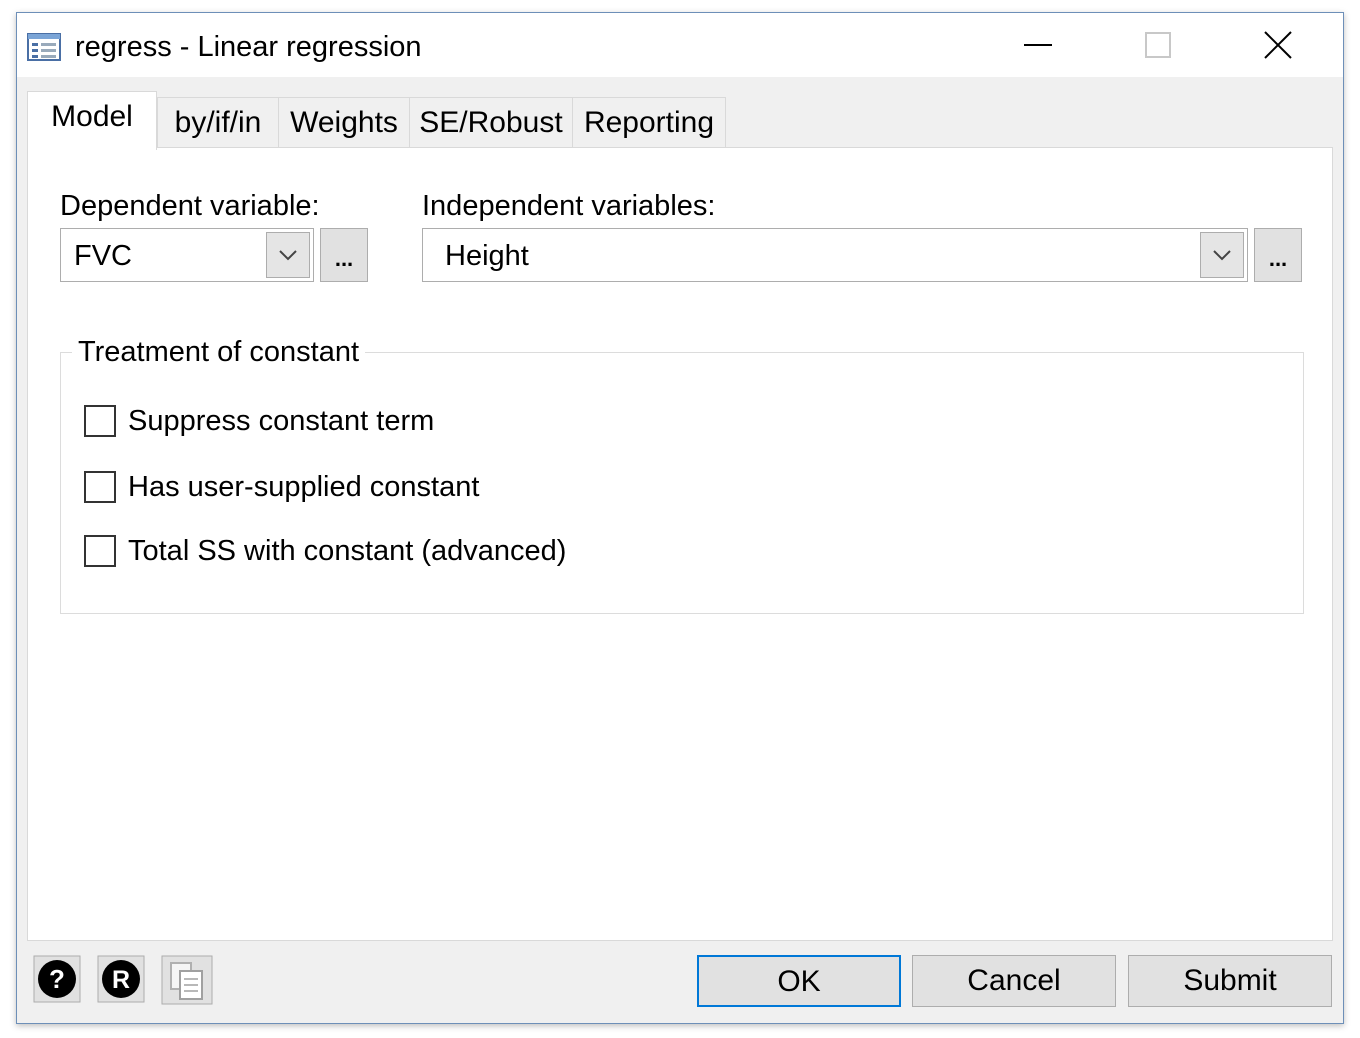 Image resolution: width=1360 pixels, height=1038 pixels. What do you see at coordinates (304, 487) in the screenshot?
I see `user-supplied-constant-label: Has user-supplied constant` at bounding box center [304, 487].